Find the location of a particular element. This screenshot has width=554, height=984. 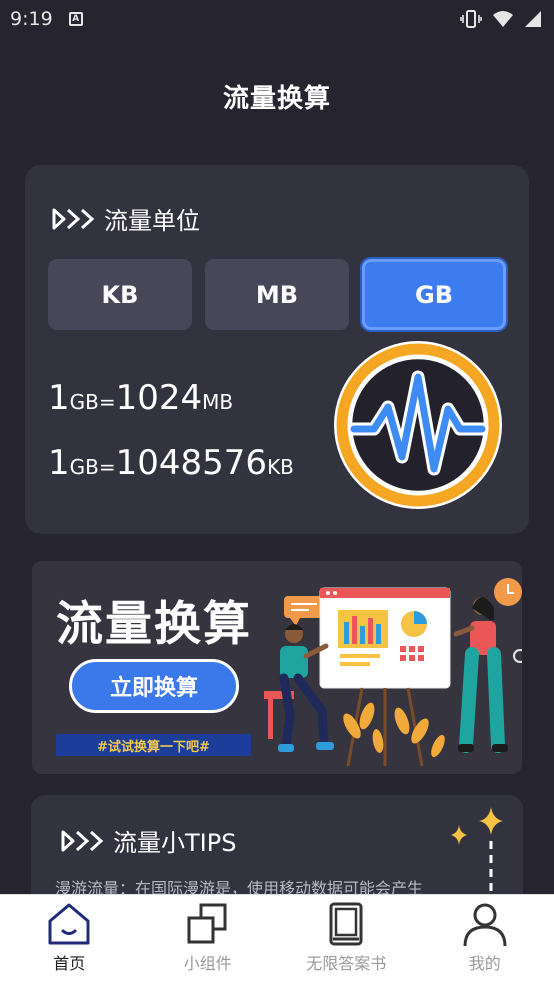

tab-profile: 我的 is located at coordinates (485, 939).